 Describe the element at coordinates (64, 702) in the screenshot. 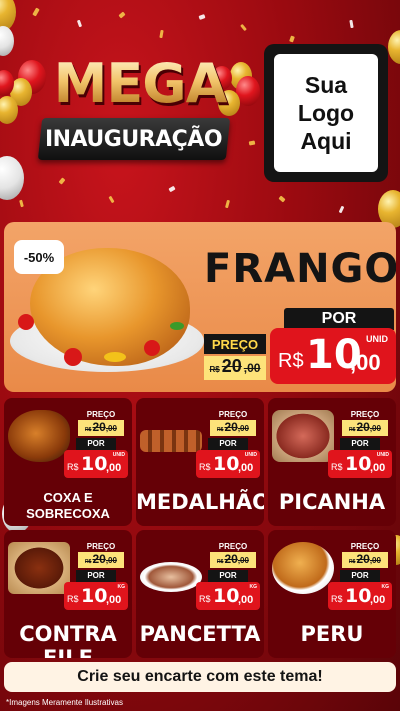

I see `disclaimer: *Imagens Meramente Ilustrativas` at that location.